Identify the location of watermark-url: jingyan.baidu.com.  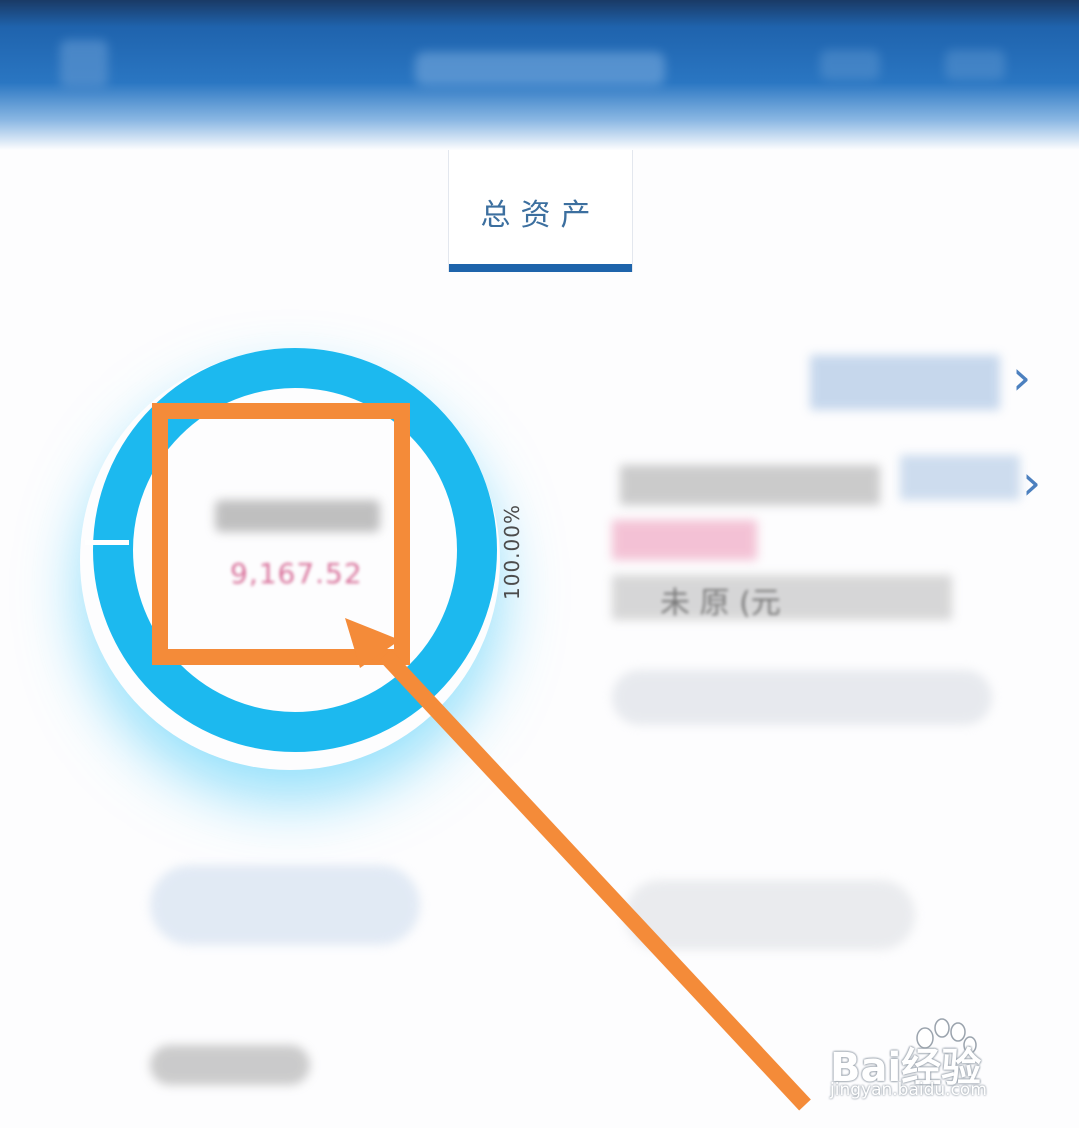
(908, 1090).